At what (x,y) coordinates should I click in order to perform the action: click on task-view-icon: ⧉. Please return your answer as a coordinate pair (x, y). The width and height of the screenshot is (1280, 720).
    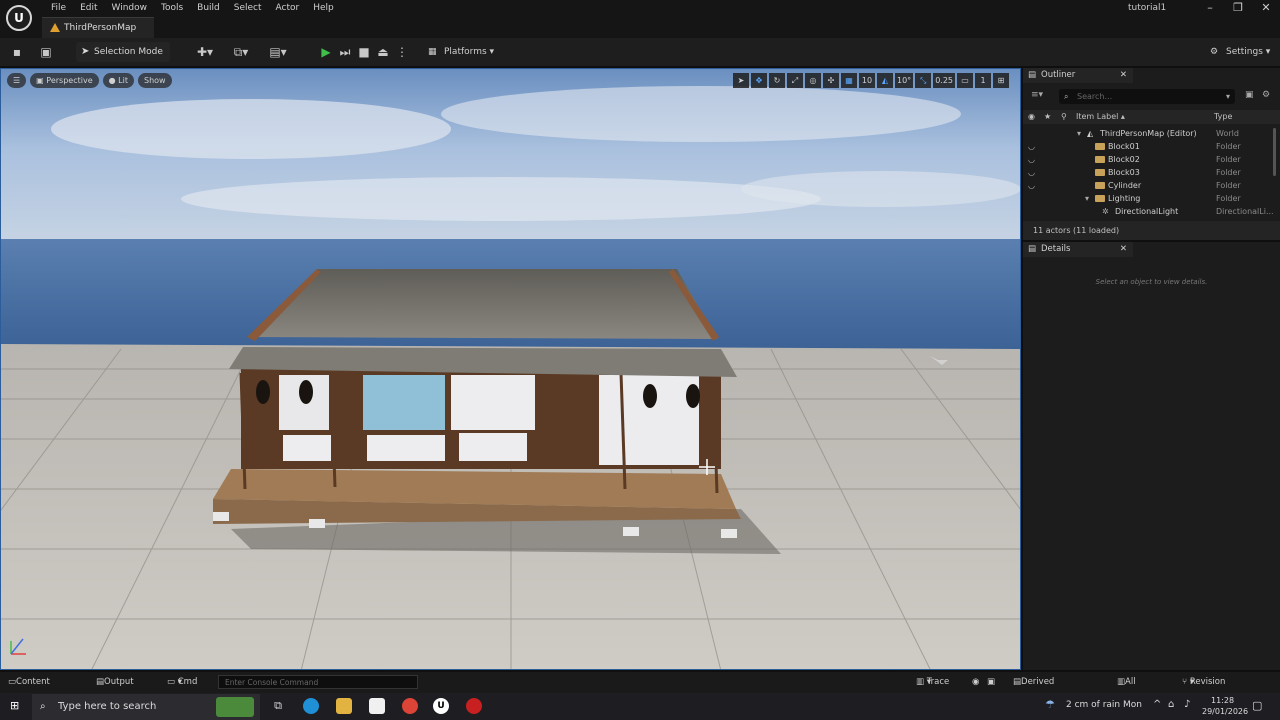
    Looking at the image, I should click on (278, 706).